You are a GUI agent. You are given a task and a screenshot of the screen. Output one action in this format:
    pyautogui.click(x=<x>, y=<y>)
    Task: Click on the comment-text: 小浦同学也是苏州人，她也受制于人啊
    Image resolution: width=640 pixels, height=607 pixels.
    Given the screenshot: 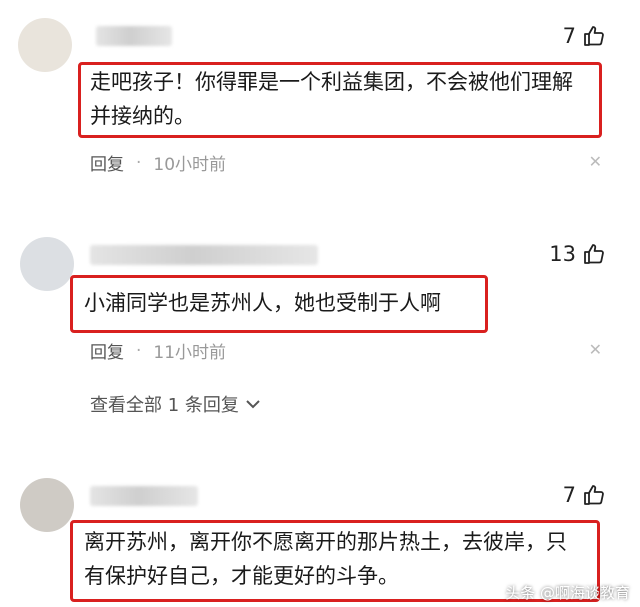 What is the action you would take?
    pyautogui.click(x=262, y=303)
    